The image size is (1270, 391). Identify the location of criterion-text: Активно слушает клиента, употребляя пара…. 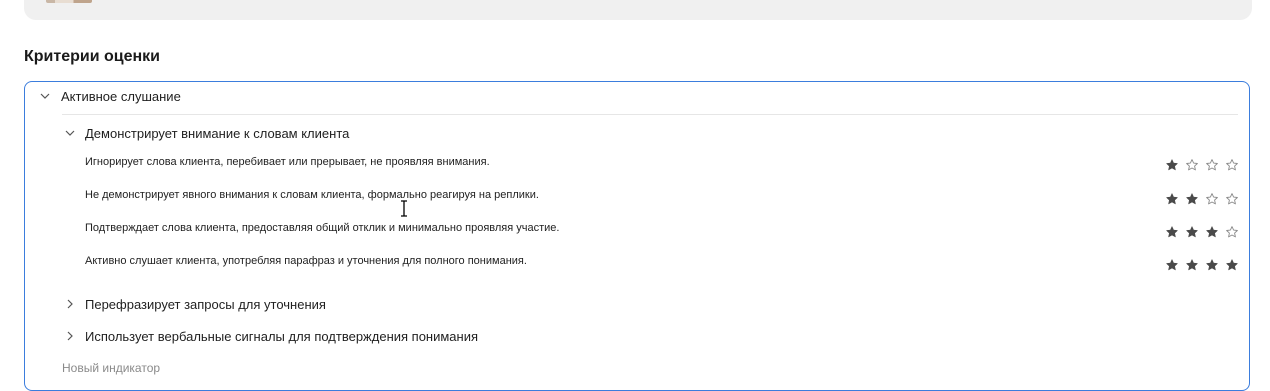
(306, 261).